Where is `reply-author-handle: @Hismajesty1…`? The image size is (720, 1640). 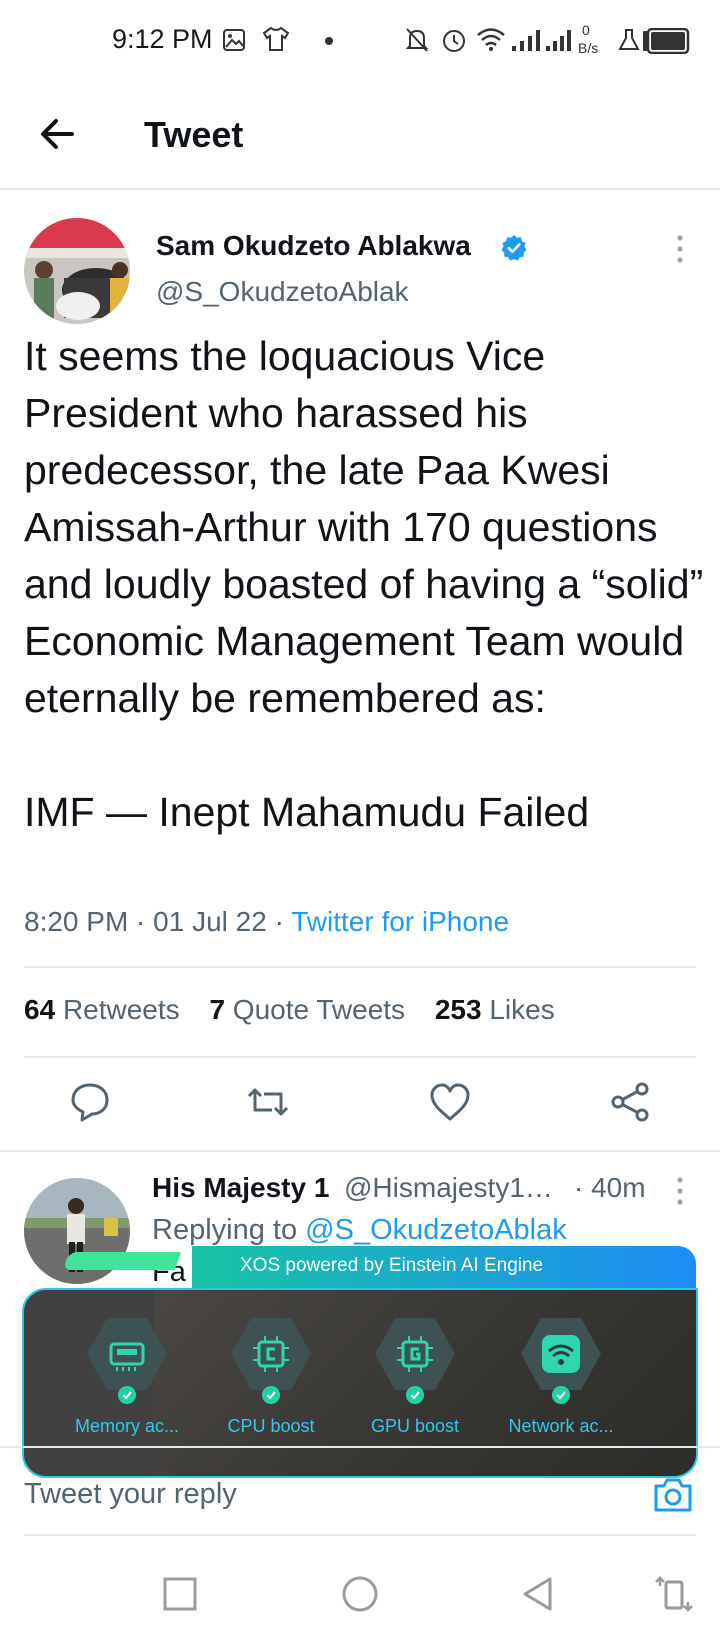
reply-author-handle: @Hismajesty1… is located at coordinates (448, 1188).